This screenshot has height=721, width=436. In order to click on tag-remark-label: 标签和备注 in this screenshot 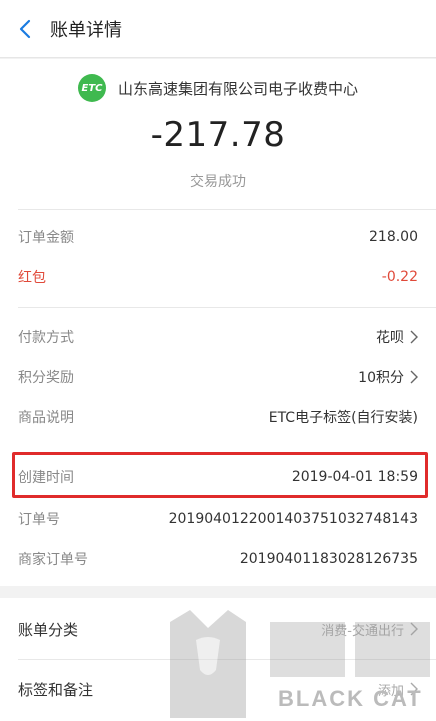, I will do `click(56, 689)`.